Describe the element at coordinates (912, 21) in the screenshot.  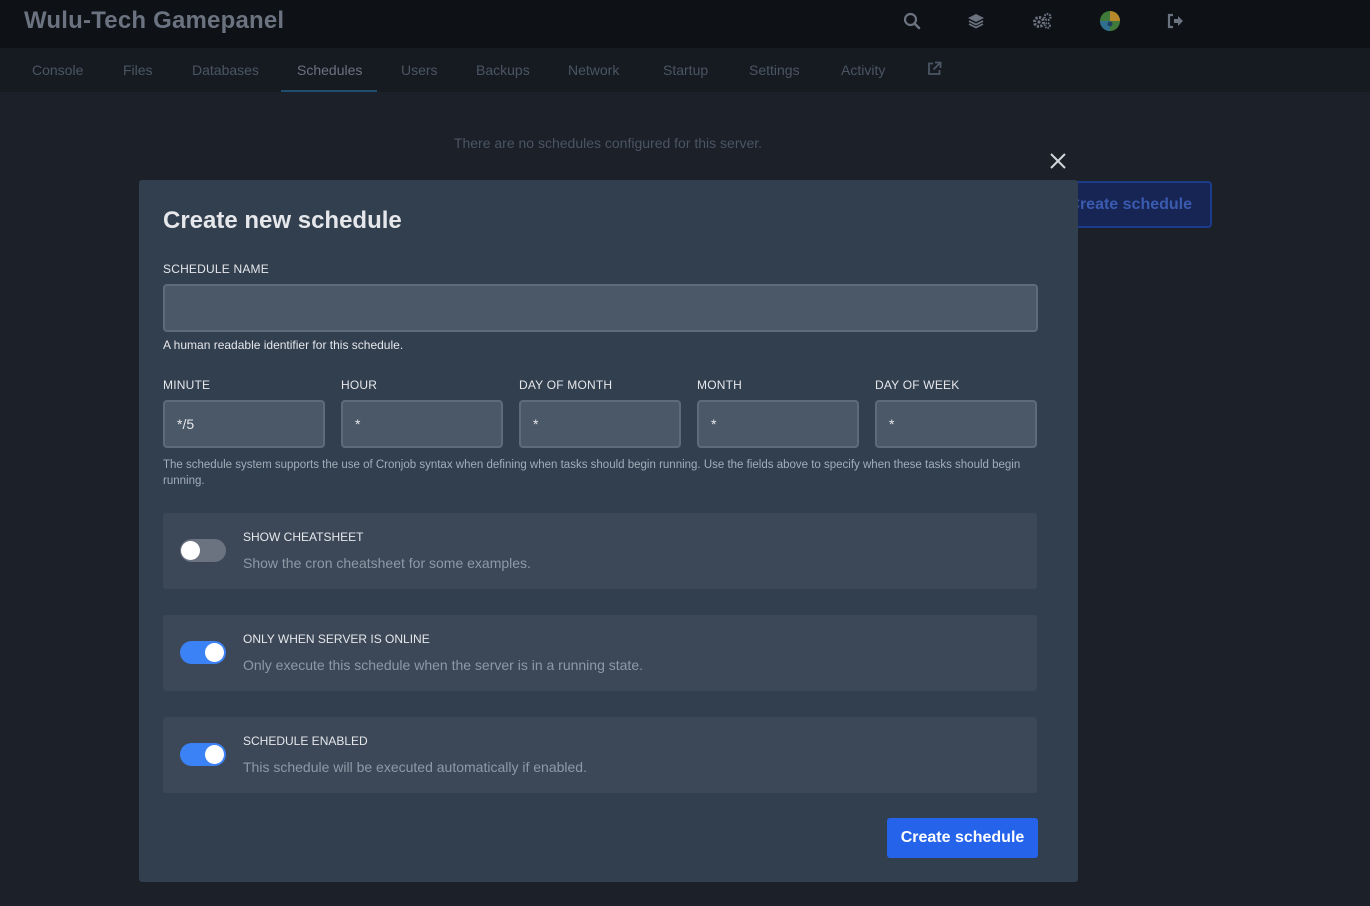
I see `search-icon` at that location.